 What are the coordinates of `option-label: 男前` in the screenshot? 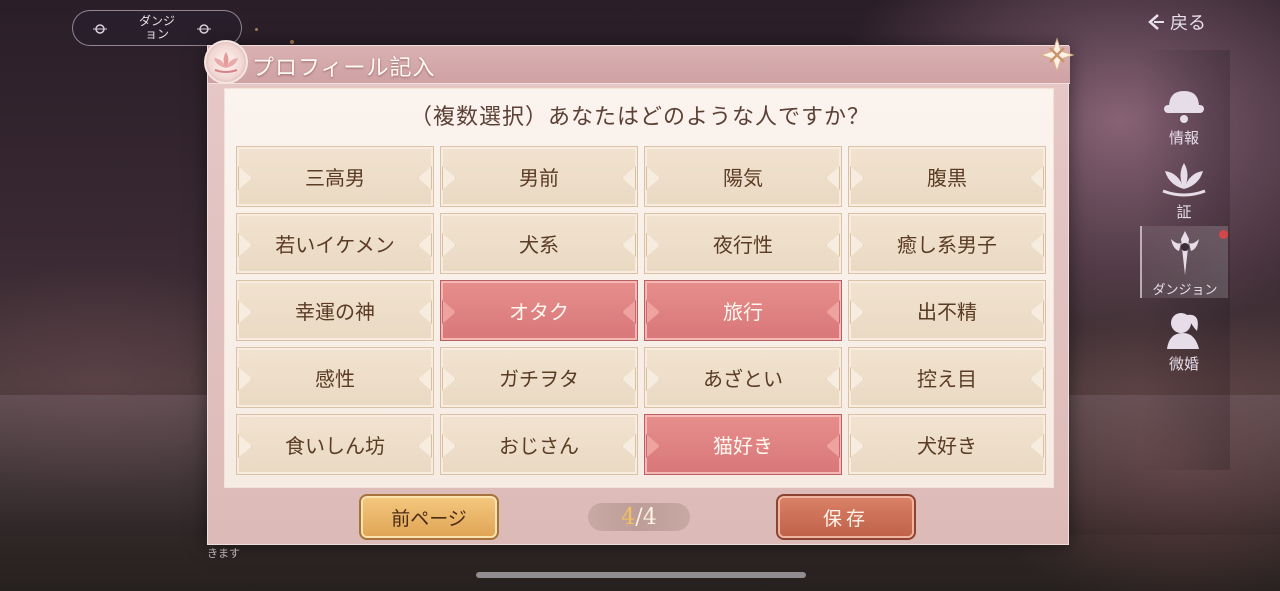 It's located at (539, 178).